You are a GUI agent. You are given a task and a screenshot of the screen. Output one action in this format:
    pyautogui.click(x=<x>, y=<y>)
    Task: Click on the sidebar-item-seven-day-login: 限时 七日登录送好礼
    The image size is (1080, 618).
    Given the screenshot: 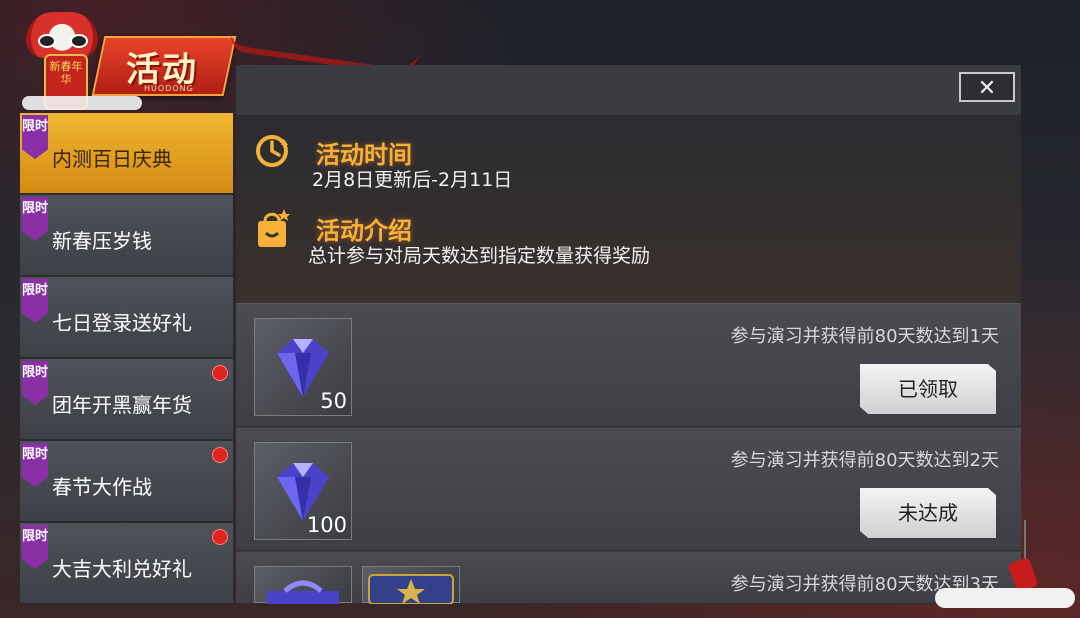 What is the action you would take?
    pyautogui.click(x=126, y=318)
    